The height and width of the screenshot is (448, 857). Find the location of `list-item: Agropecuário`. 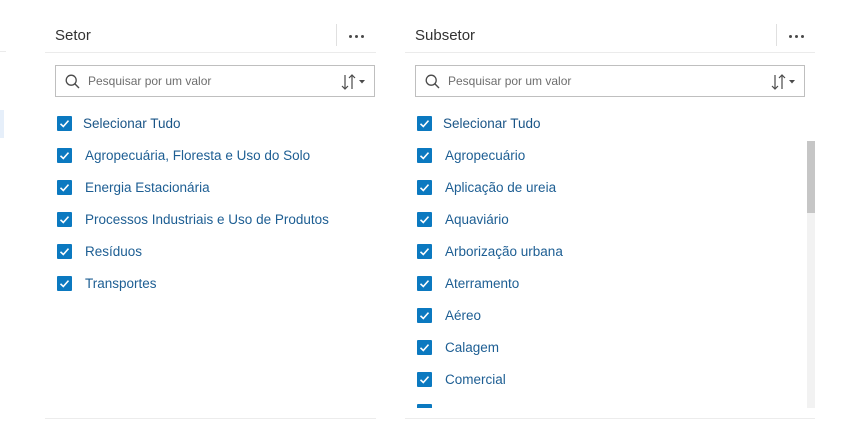

list-item: Agropecuário is located at coordinates (616, 161).